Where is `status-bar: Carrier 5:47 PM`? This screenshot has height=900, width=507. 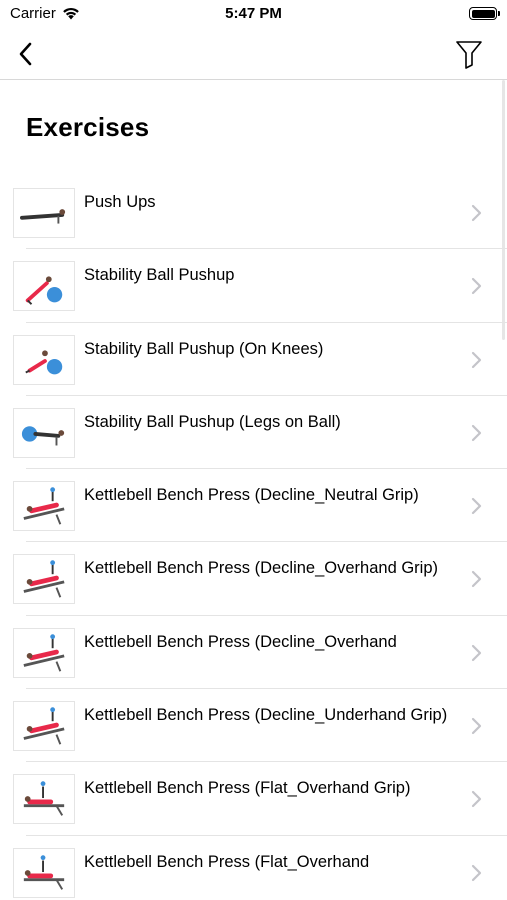 status-bar: Carrier 5:47 PM is located at coordinates (253, 14).